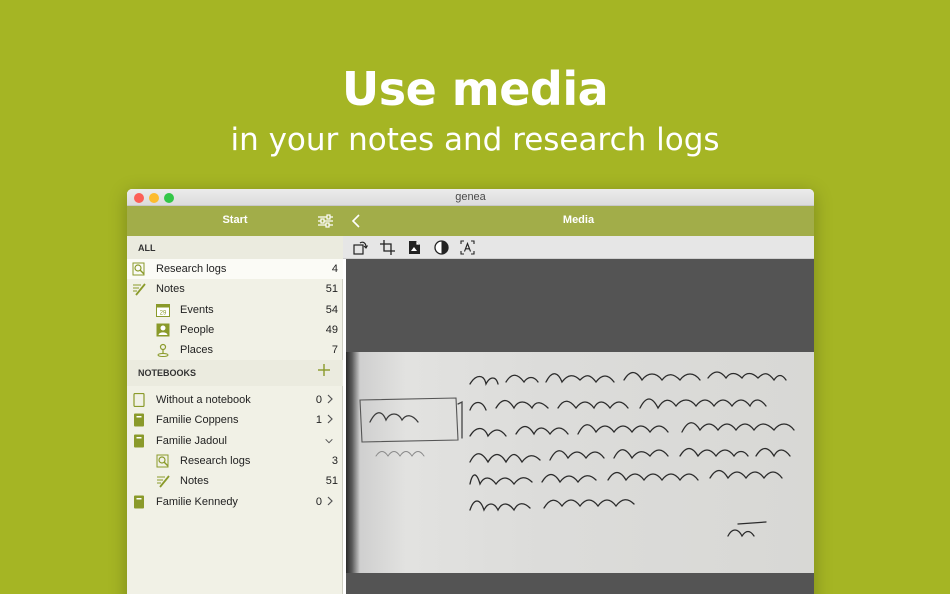 Image resolution: width=950 pixels, height=594 pixels. What do you see at coordinates (441, 247) in the screenshot?
I see `contrast-icon` at bounding box center [441, 247].